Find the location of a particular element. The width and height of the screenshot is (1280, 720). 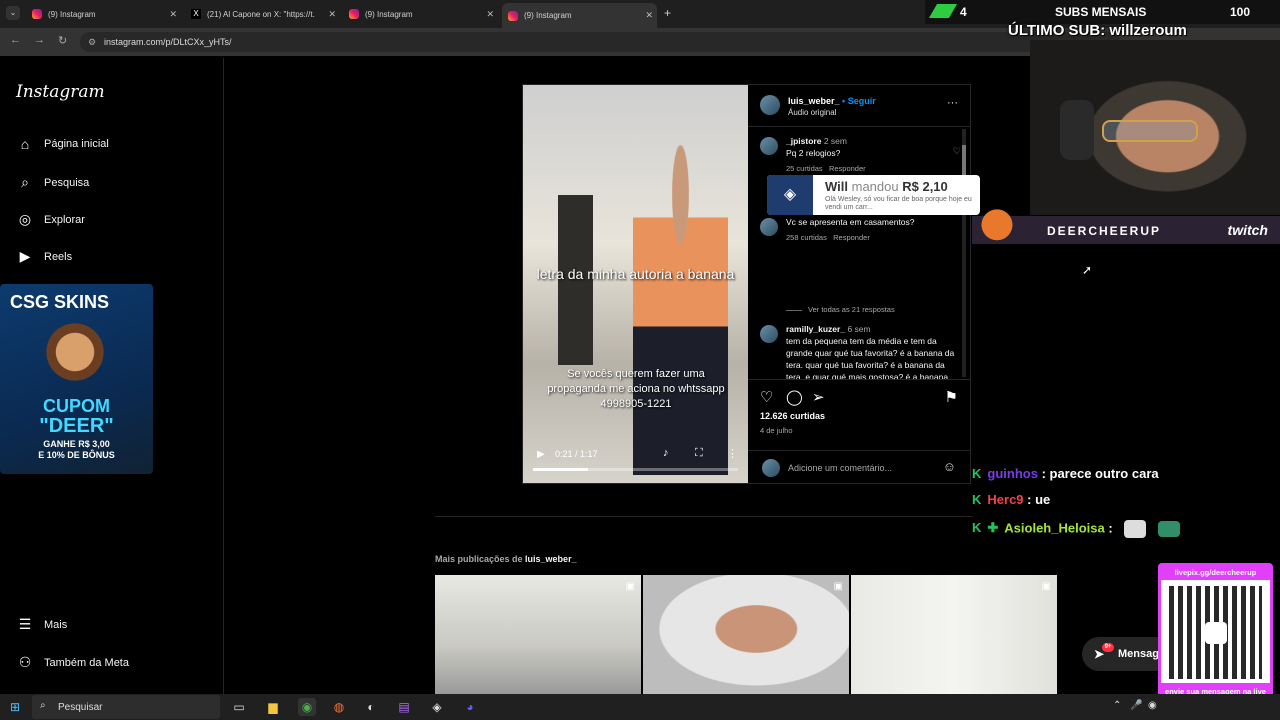

comment-text: Pq 2 relogios? is located at coordinates (813, 153).